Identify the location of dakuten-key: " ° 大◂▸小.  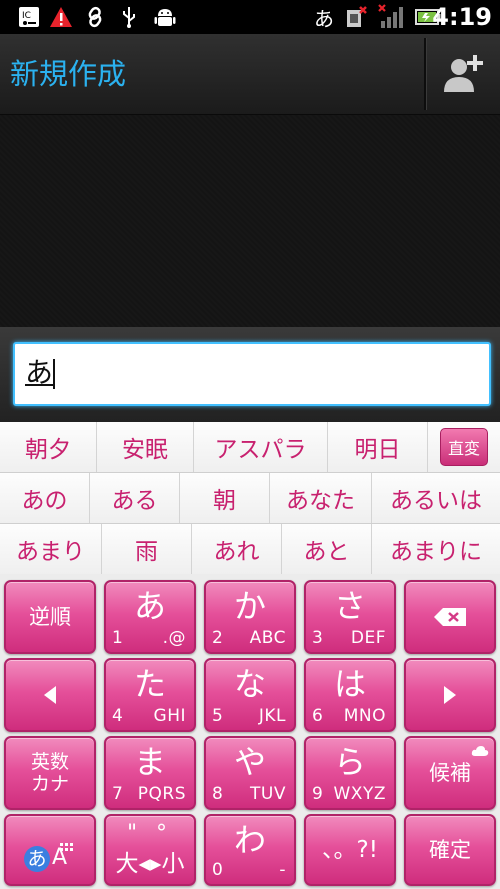
(150, 850).